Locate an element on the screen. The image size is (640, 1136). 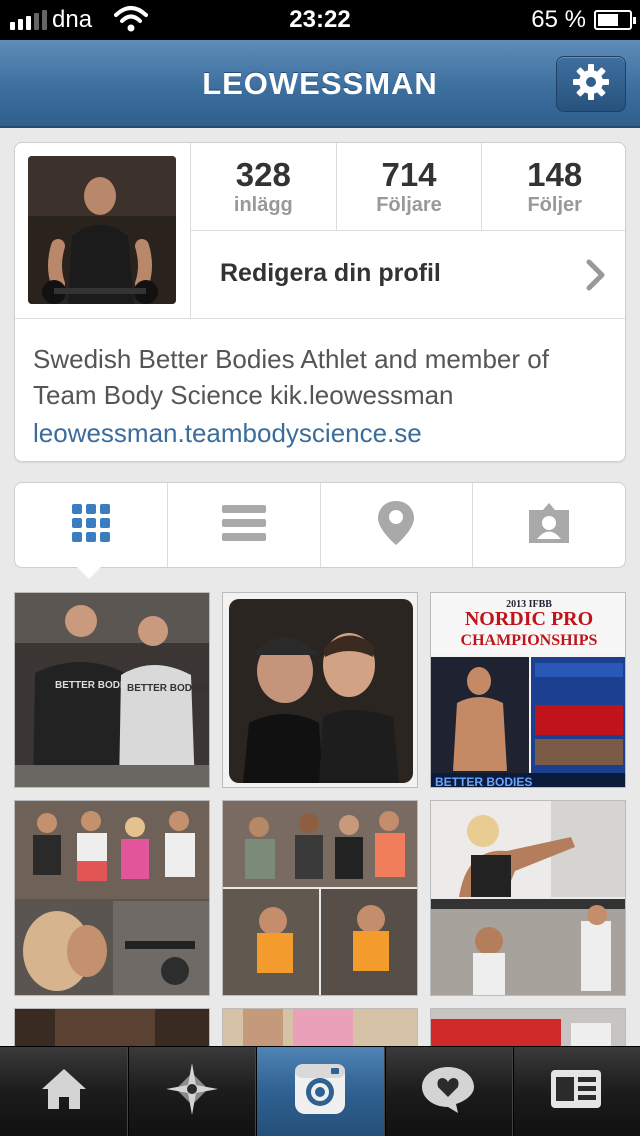
stat-value: 148 is located at coordinates (555, 174).